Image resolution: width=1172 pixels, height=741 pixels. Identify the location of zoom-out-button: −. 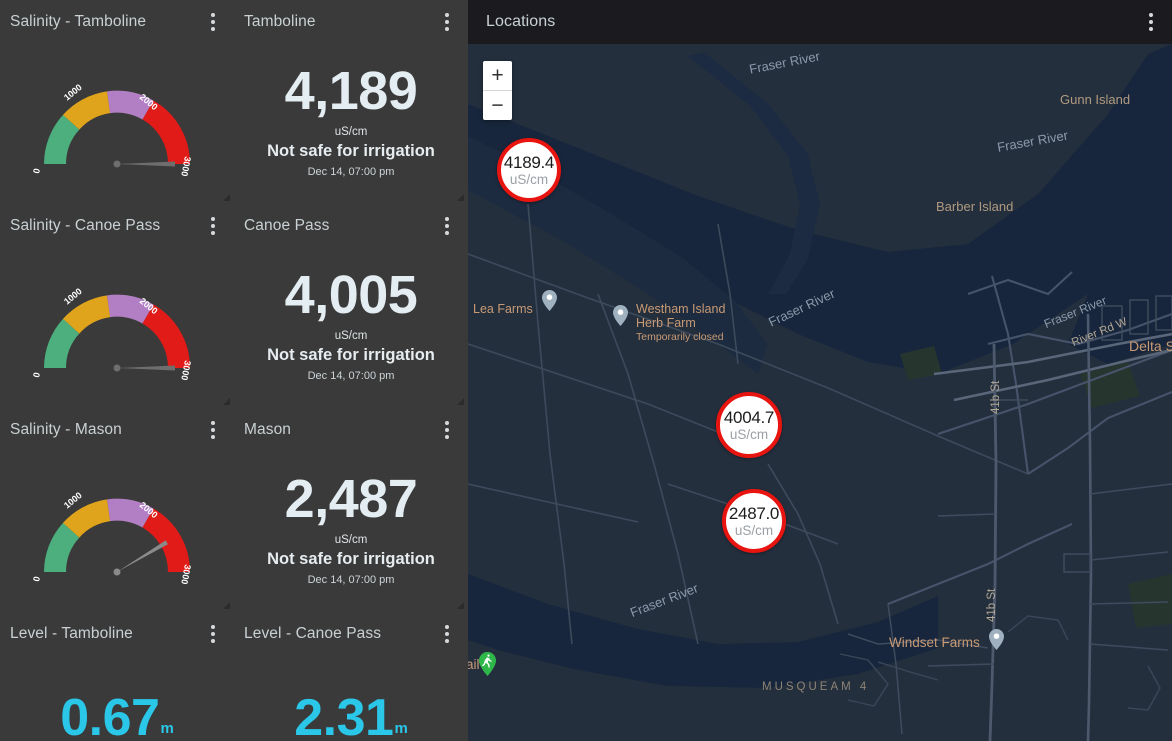
(497, 105).